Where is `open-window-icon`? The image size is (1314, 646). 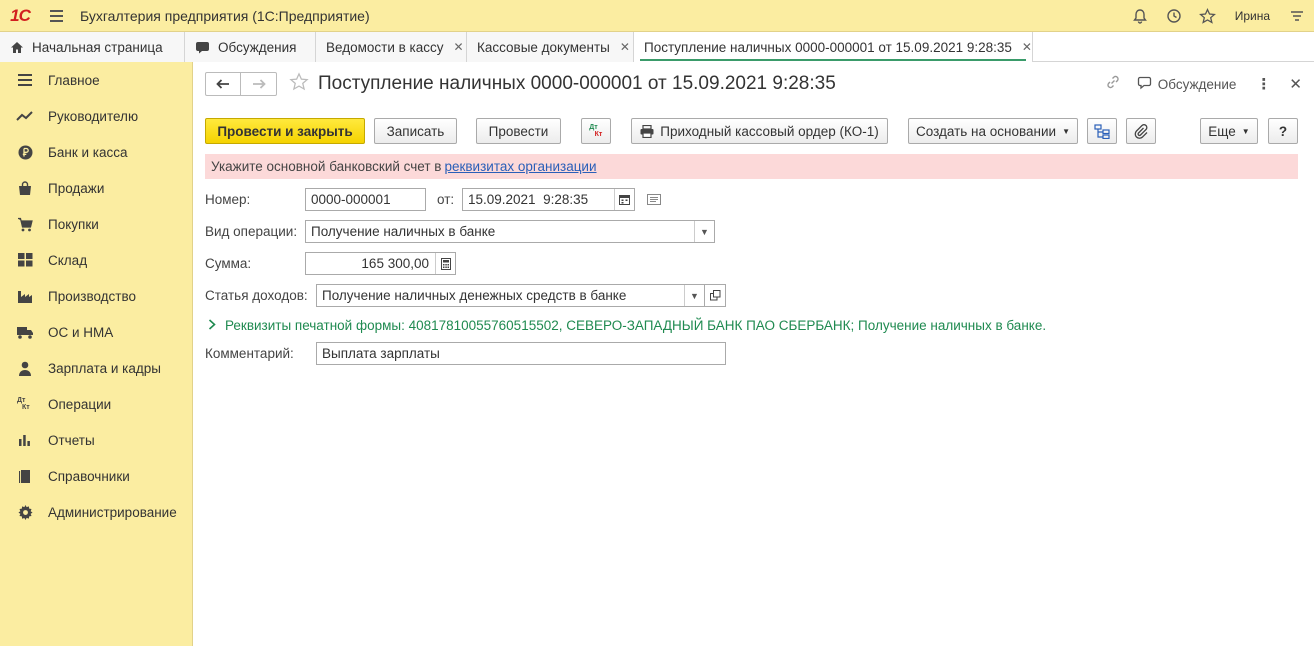
open-window-icon is located at coordinates (715, 295).